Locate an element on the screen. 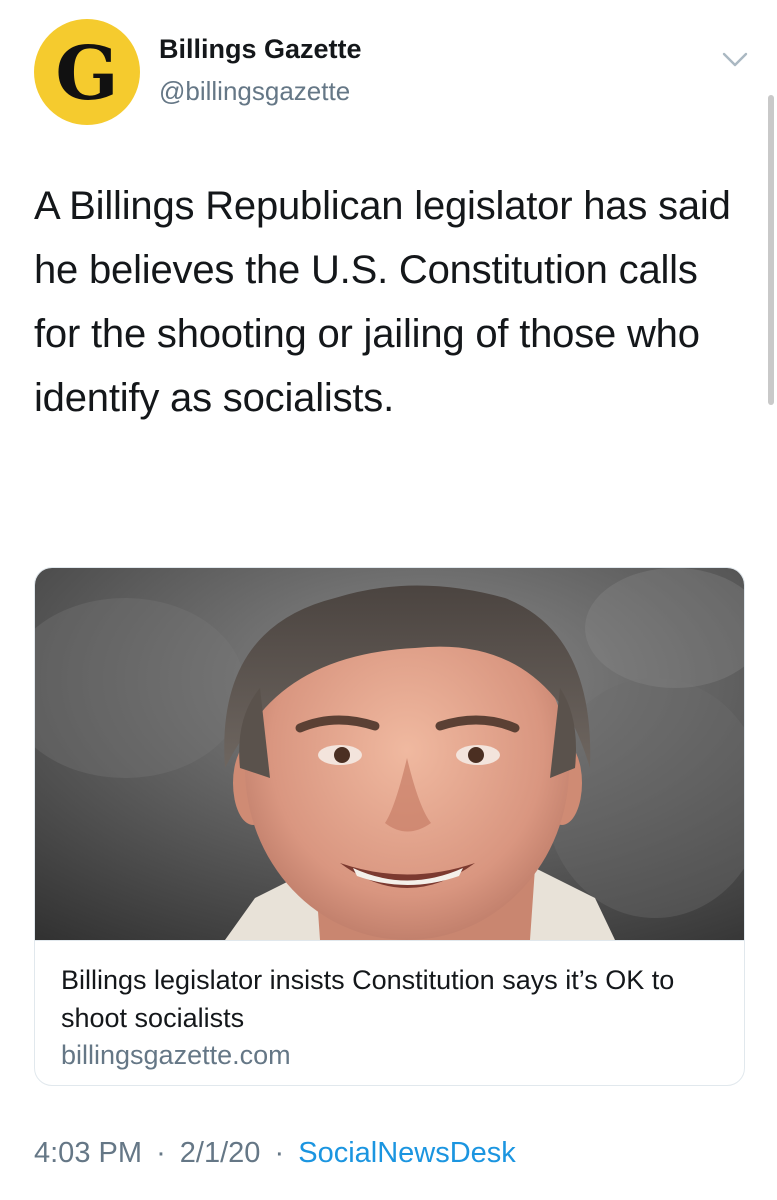 The height and width of the screenshot is (1200, 777). tweet-time: 4:03 PM is located at coordinates (88, 1153).